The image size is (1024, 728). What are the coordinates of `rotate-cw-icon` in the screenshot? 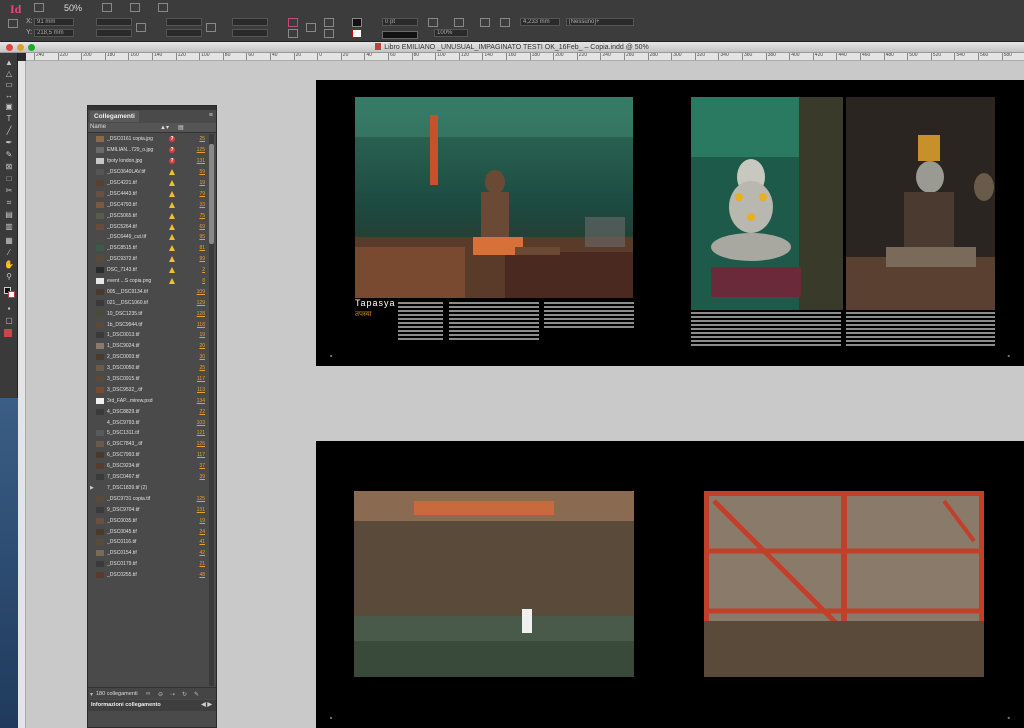 It's located at (293, 22).